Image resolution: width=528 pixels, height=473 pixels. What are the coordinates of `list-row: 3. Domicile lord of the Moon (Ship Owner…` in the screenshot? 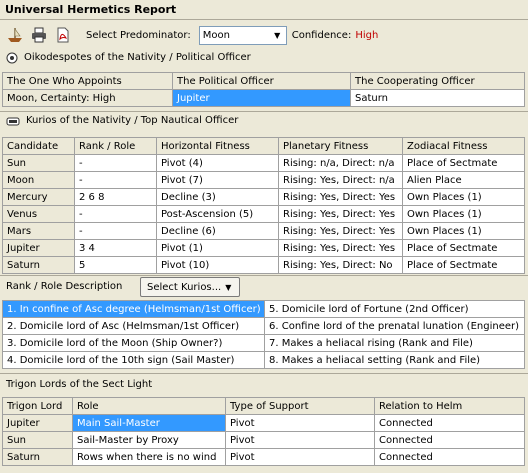 It's located at (263, 343).